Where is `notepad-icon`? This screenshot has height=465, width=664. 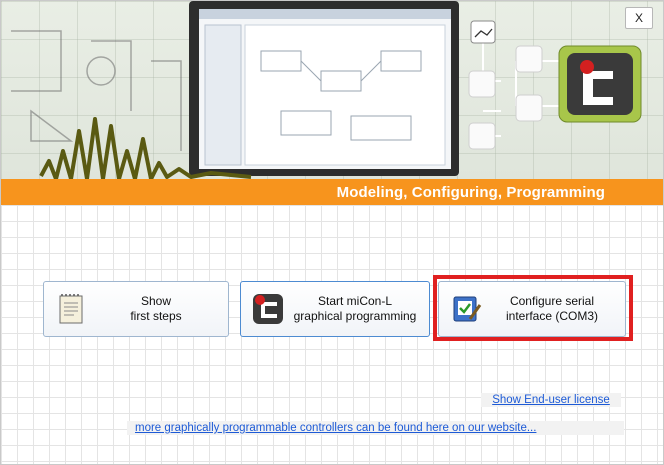 notepad-icon is located at coordinates (71, 309).